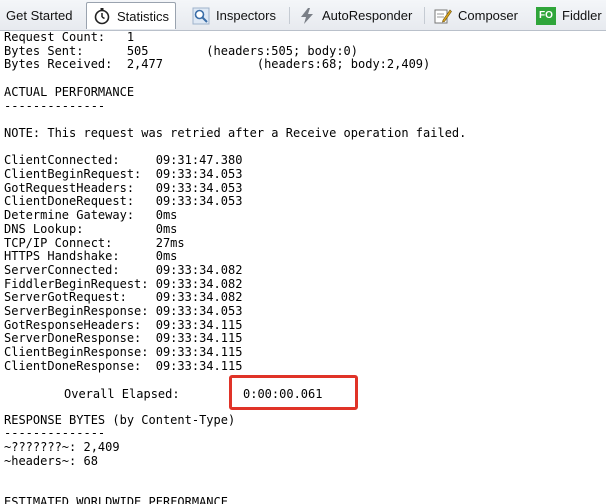 The image size is (606, 504). I want to click on tab-label: Statistics, so click(143, 16).